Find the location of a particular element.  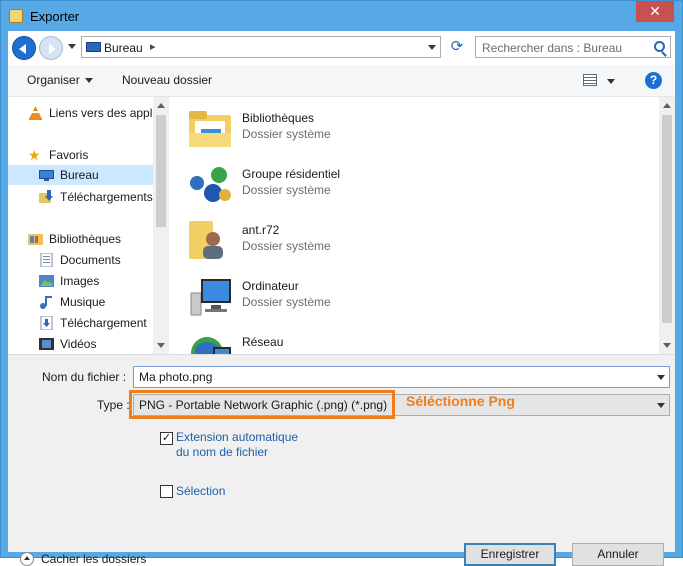

filename-dropdown-icon is located at coordinates (661, 377).